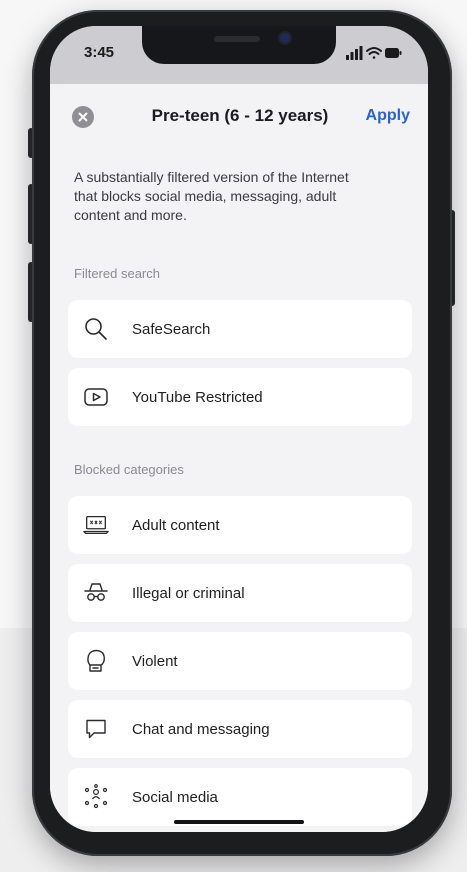  I want to click on list-item-label: YouTube Restricted, so click(197, 397).